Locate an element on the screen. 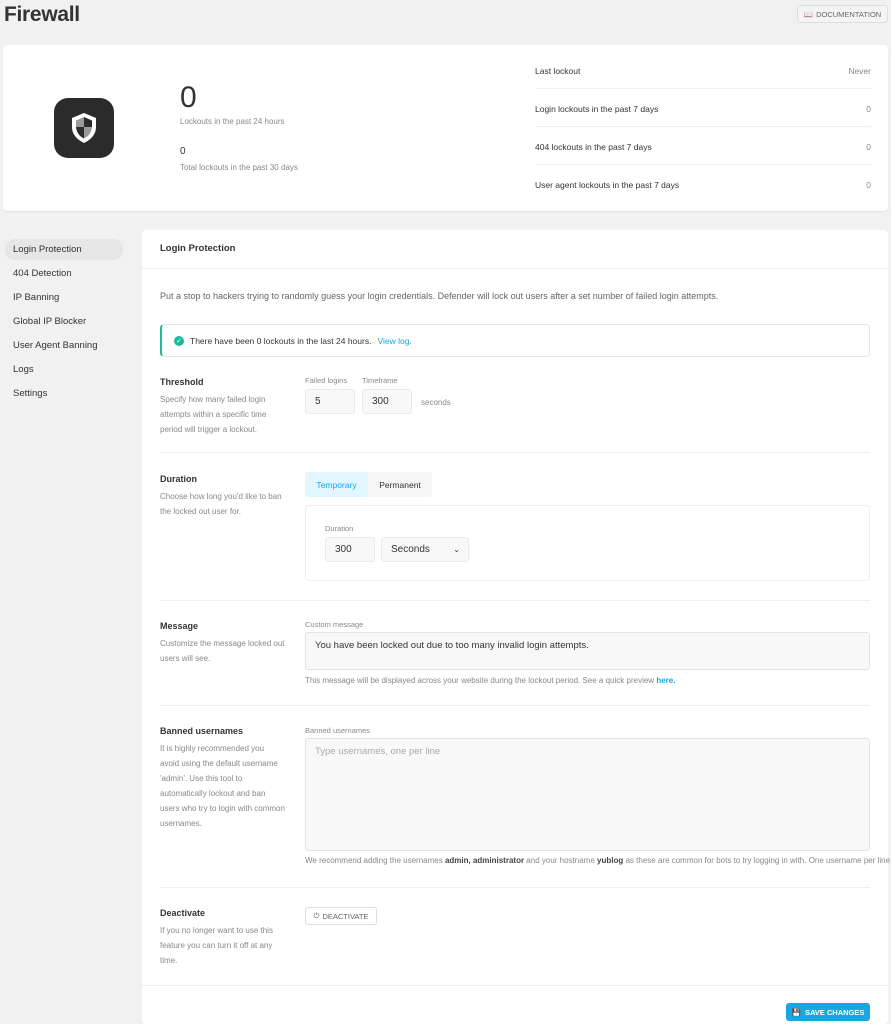 The width and height of the screenshot is (891, 1024). lockouts-24h-value: 0 is located at coordinates (188, 97).